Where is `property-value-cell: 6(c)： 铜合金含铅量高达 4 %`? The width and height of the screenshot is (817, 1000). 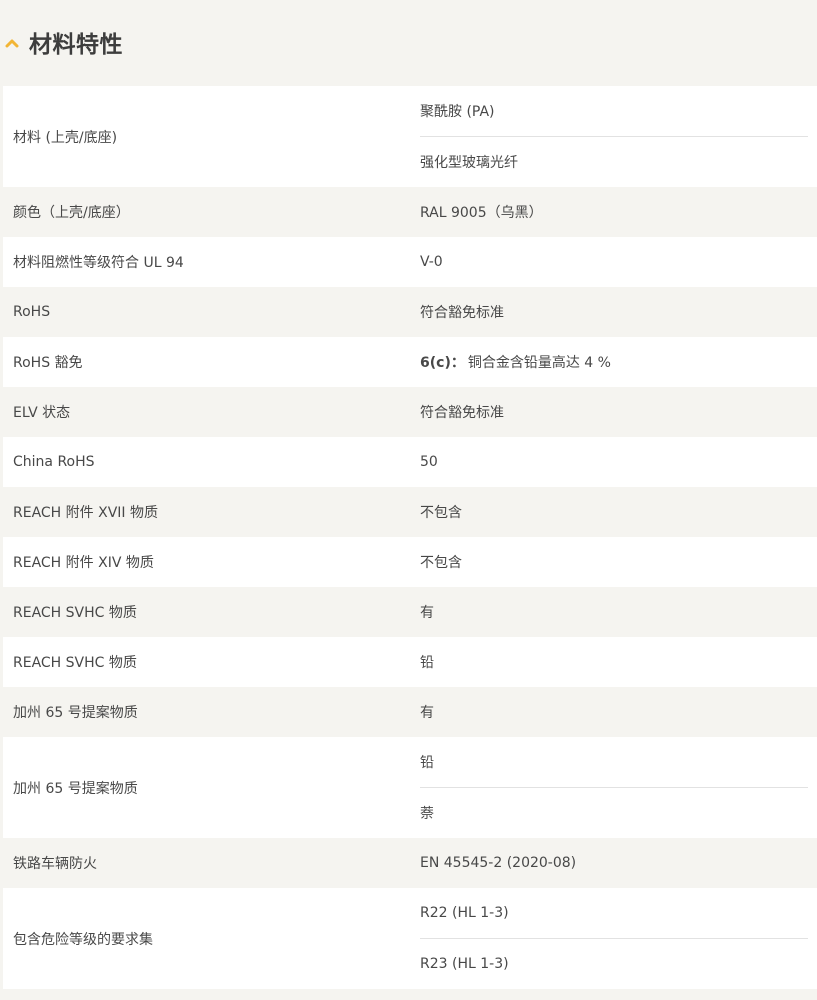
property-value-cell: 6(c)： 铜合金含铅量高达 4 % is located at coordinates (613, 362).